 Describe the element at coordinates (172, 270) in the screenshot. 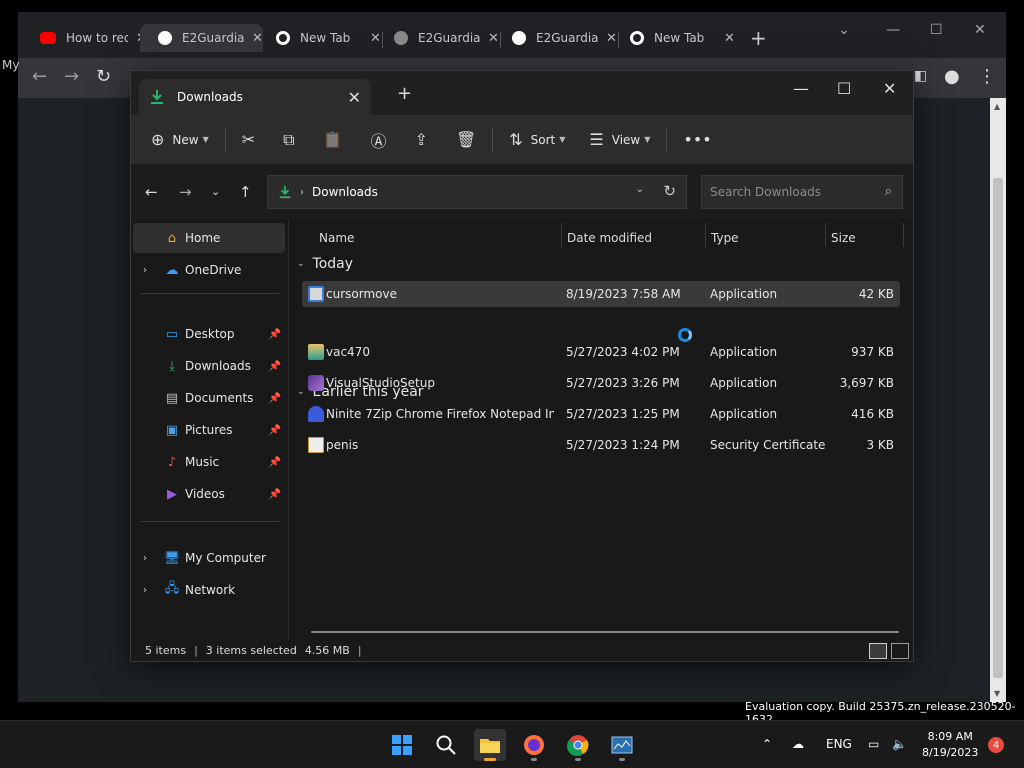

I see `cloud-icon: ☁` at that location.